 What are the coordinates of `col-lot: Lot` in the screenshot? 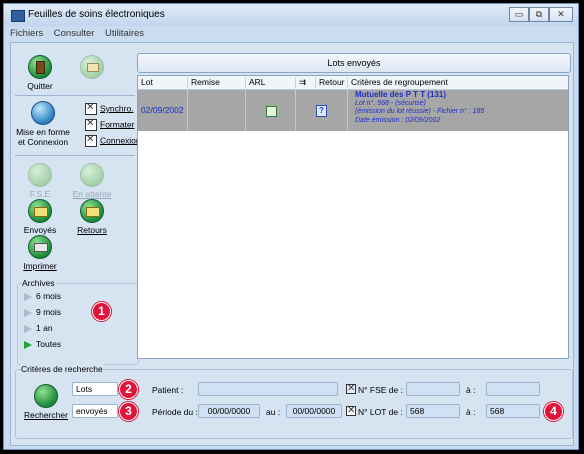 It's located at (163, 82).